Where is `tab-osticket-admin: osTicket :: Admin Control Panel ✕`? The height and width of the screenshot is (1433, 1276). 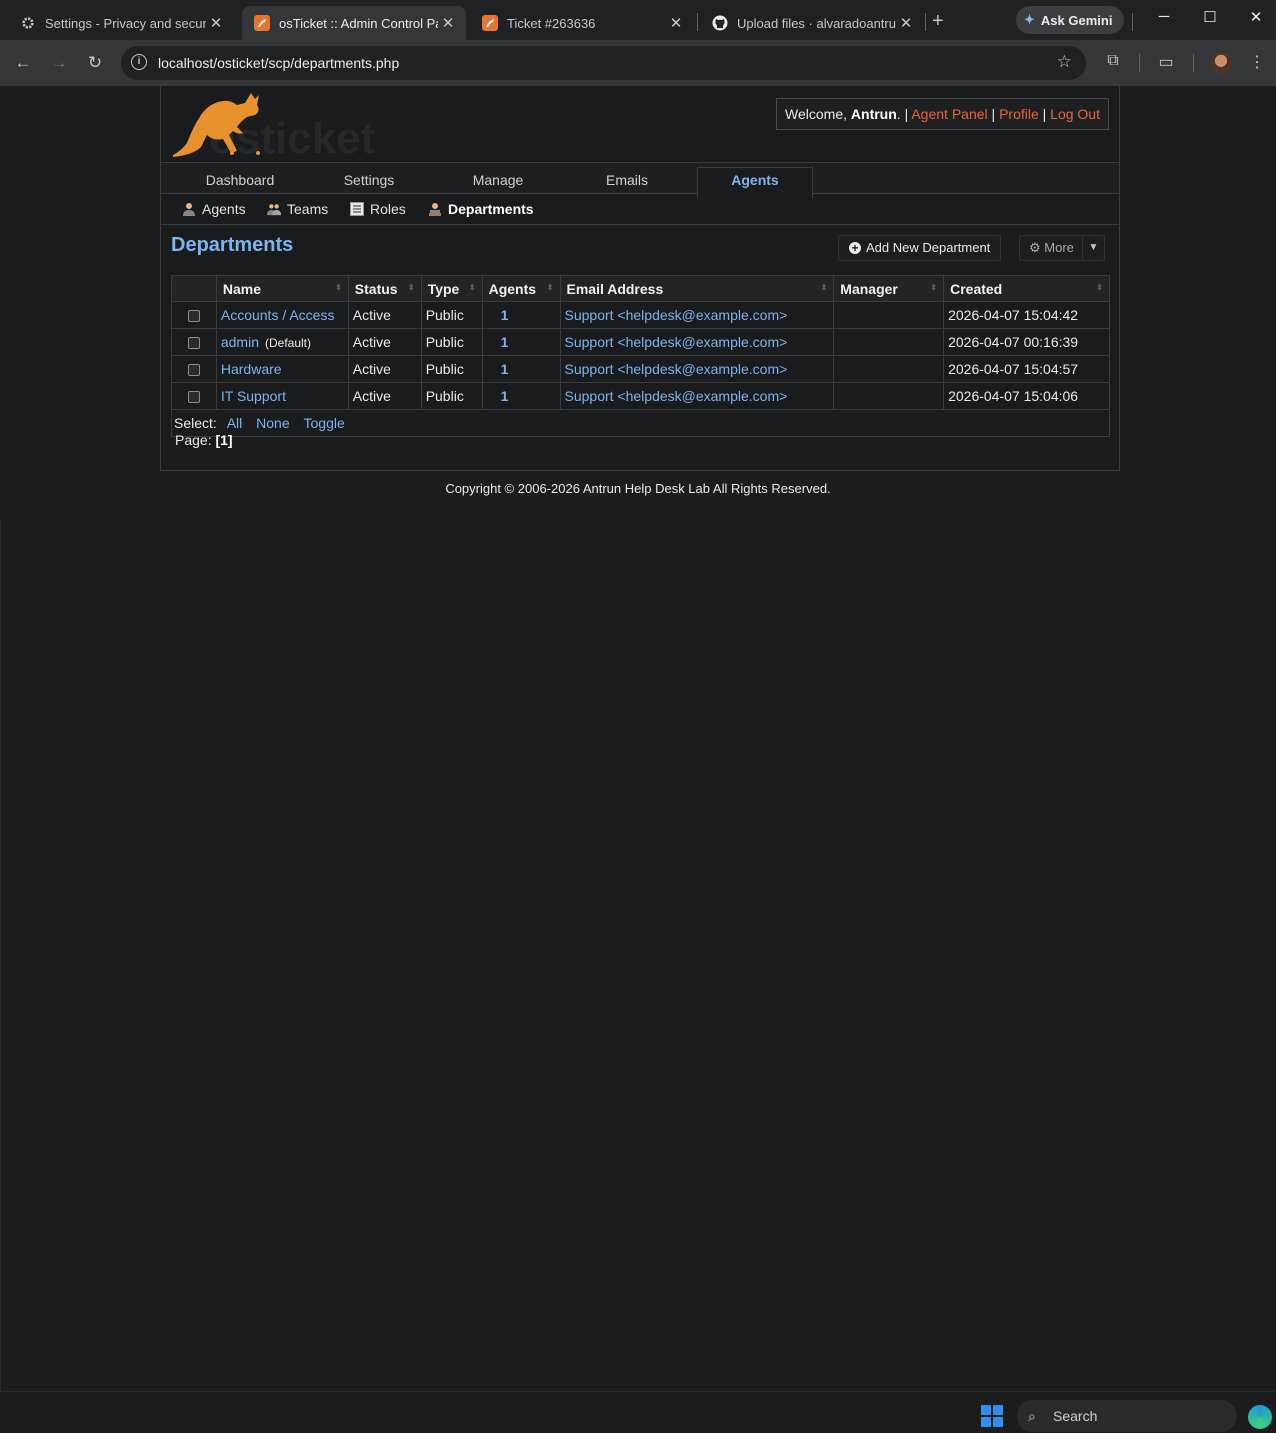 tab-osticket-admin: osTicket :: Admin Control Panel ✕ is located at coordinates (354, 23).